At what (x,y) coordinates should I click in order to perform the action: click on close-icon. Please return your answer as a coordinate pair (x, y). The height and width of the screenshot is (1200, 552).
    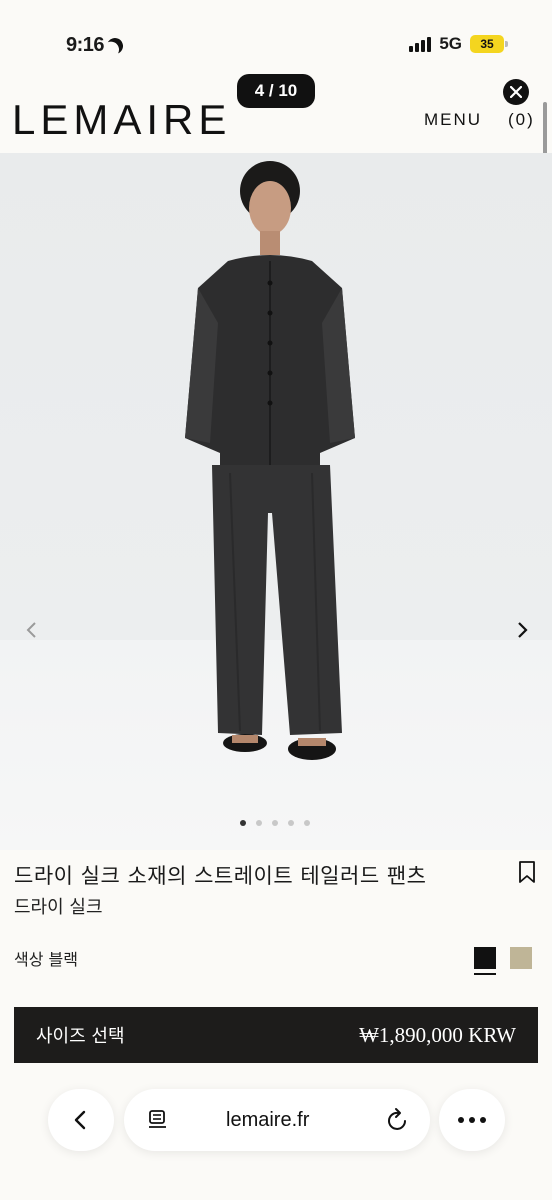
    Looking at the image, I should click on (516, 92).